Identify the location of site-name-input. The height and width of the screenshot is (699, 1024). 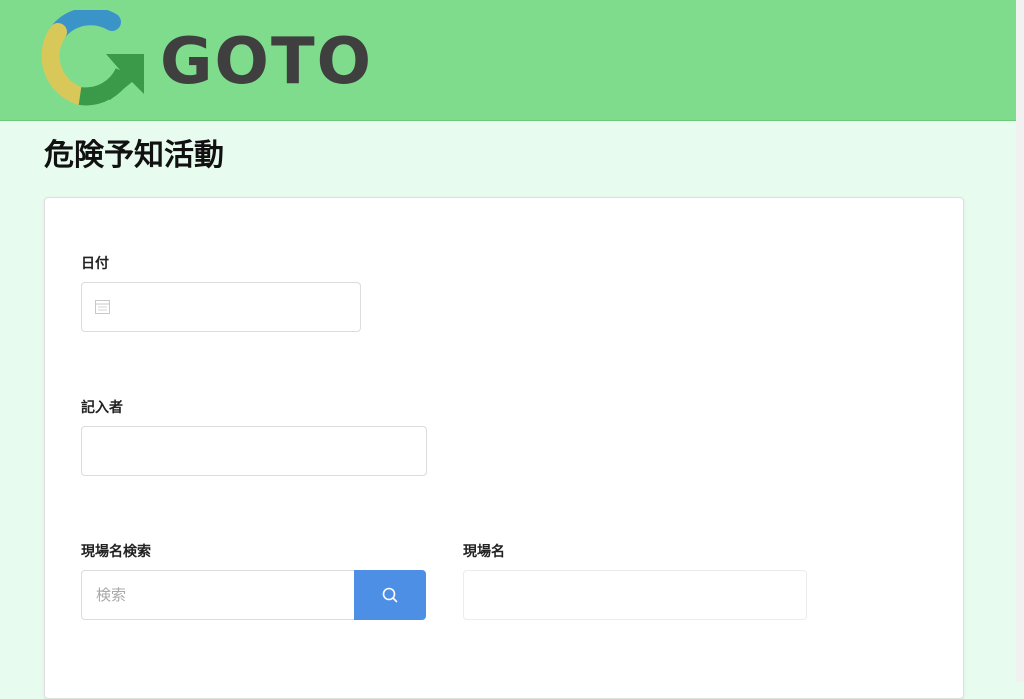
(635, 595).